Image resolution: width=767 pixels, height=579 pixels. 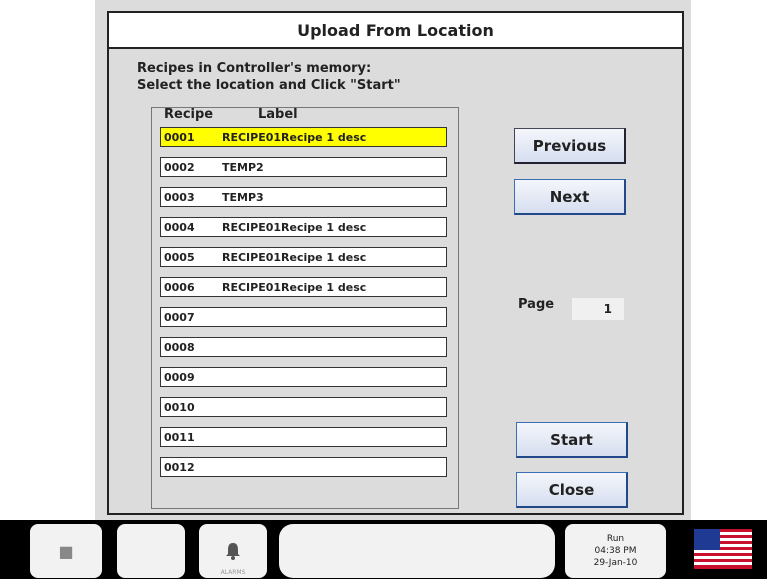 I want to click on recipe-number: 0008, so click(x=179, y=347).